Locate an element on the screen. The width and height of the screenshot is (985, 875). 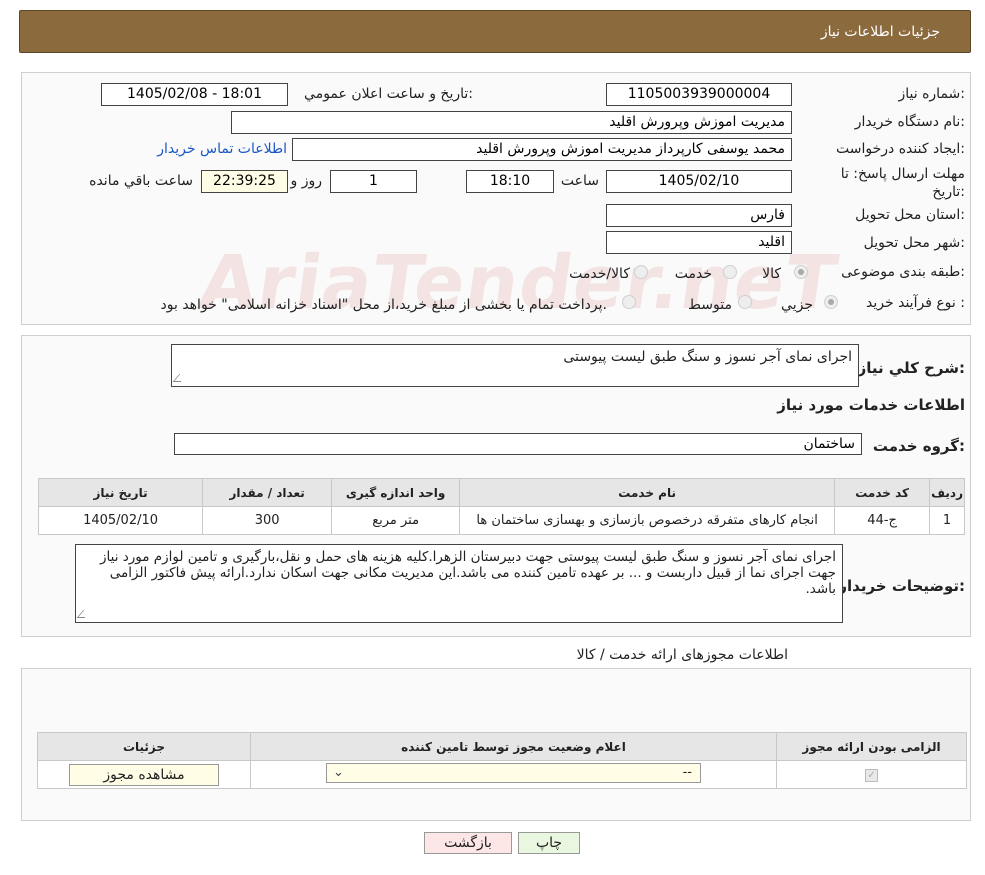
process-option-medium: متوسط is located at coordinates (710, 305).